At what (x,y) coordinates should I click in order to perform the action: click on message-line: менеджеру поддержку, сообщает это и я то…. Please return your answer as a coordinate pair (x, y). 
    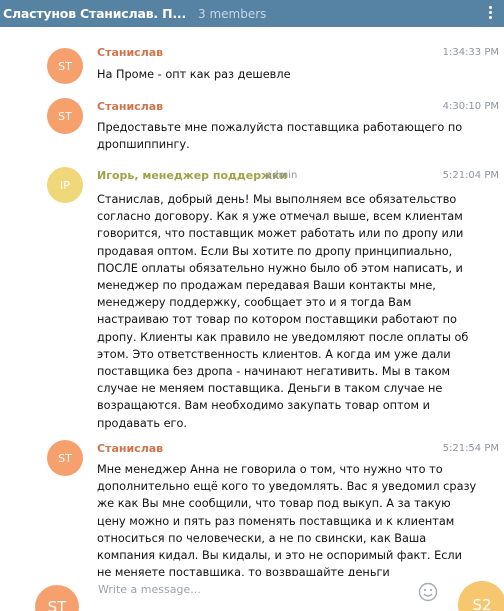
    Looking at the image, I should click on (254, 303).